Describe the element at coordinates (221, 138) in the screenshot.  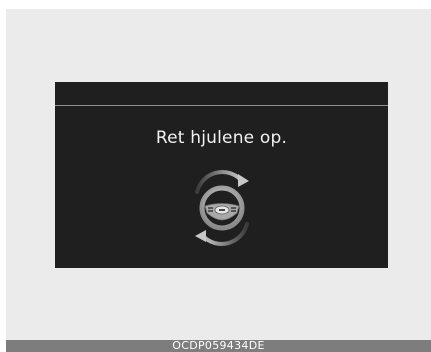
I see `display-message: Ret hjulene op.` at that location.